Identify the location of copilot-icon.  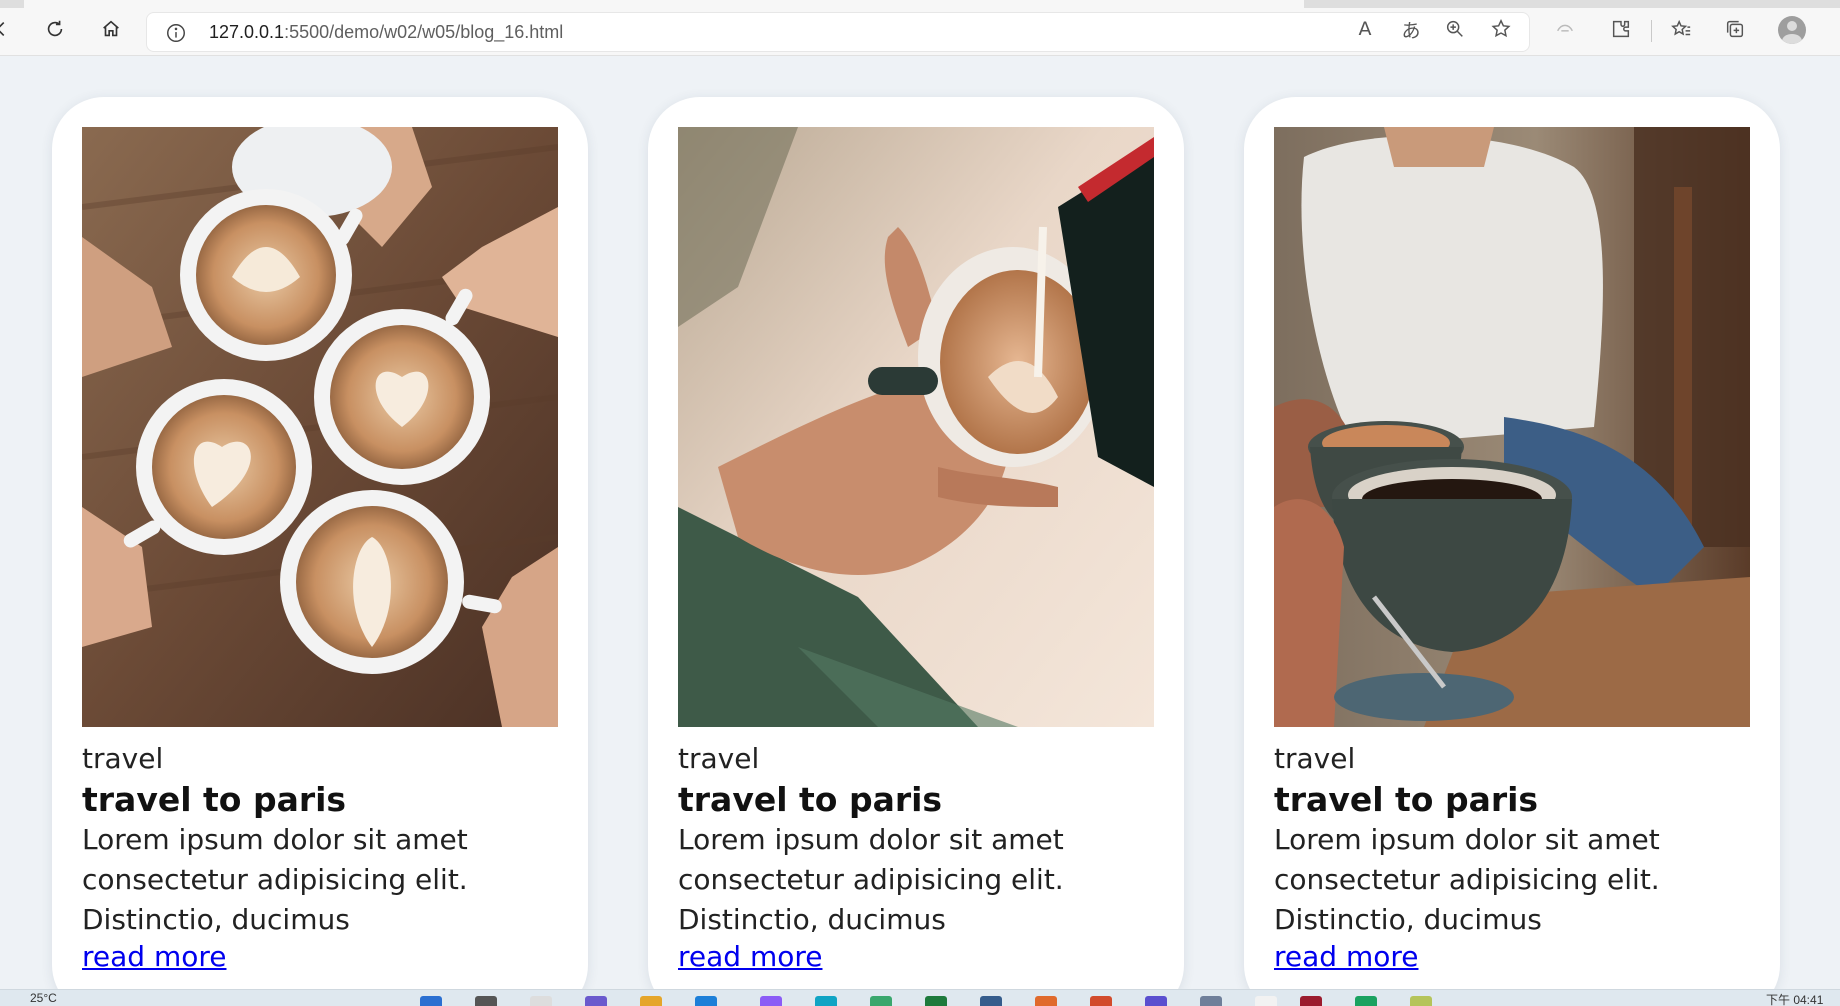
(1565, 29).